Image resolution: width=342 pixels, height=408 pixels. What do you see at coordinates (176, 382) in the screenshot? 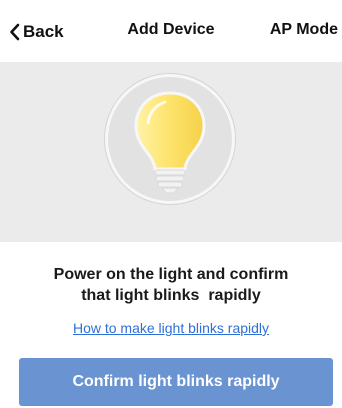
I see `confirm-button: Confirm light blinks rapidly` at bounding box center [176, 382].